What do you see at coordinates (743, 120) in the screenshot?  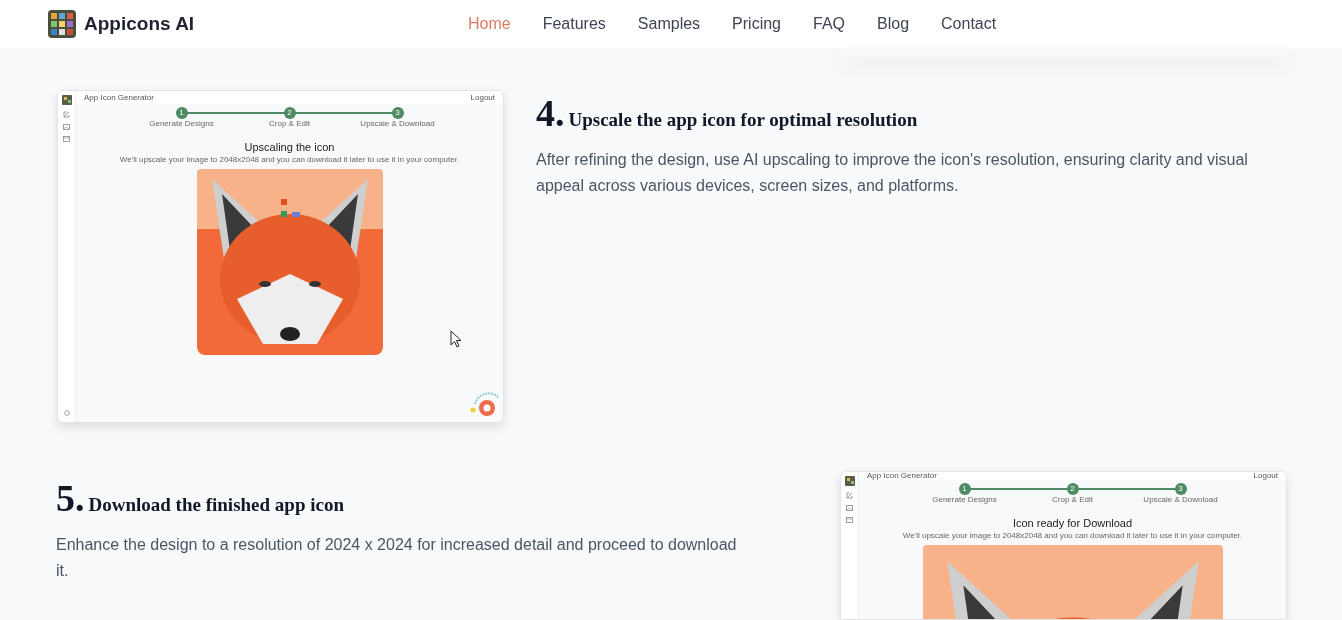 I see `step-title: Upscale the app icon for optimal resolution` at bounding box center [743, 120].